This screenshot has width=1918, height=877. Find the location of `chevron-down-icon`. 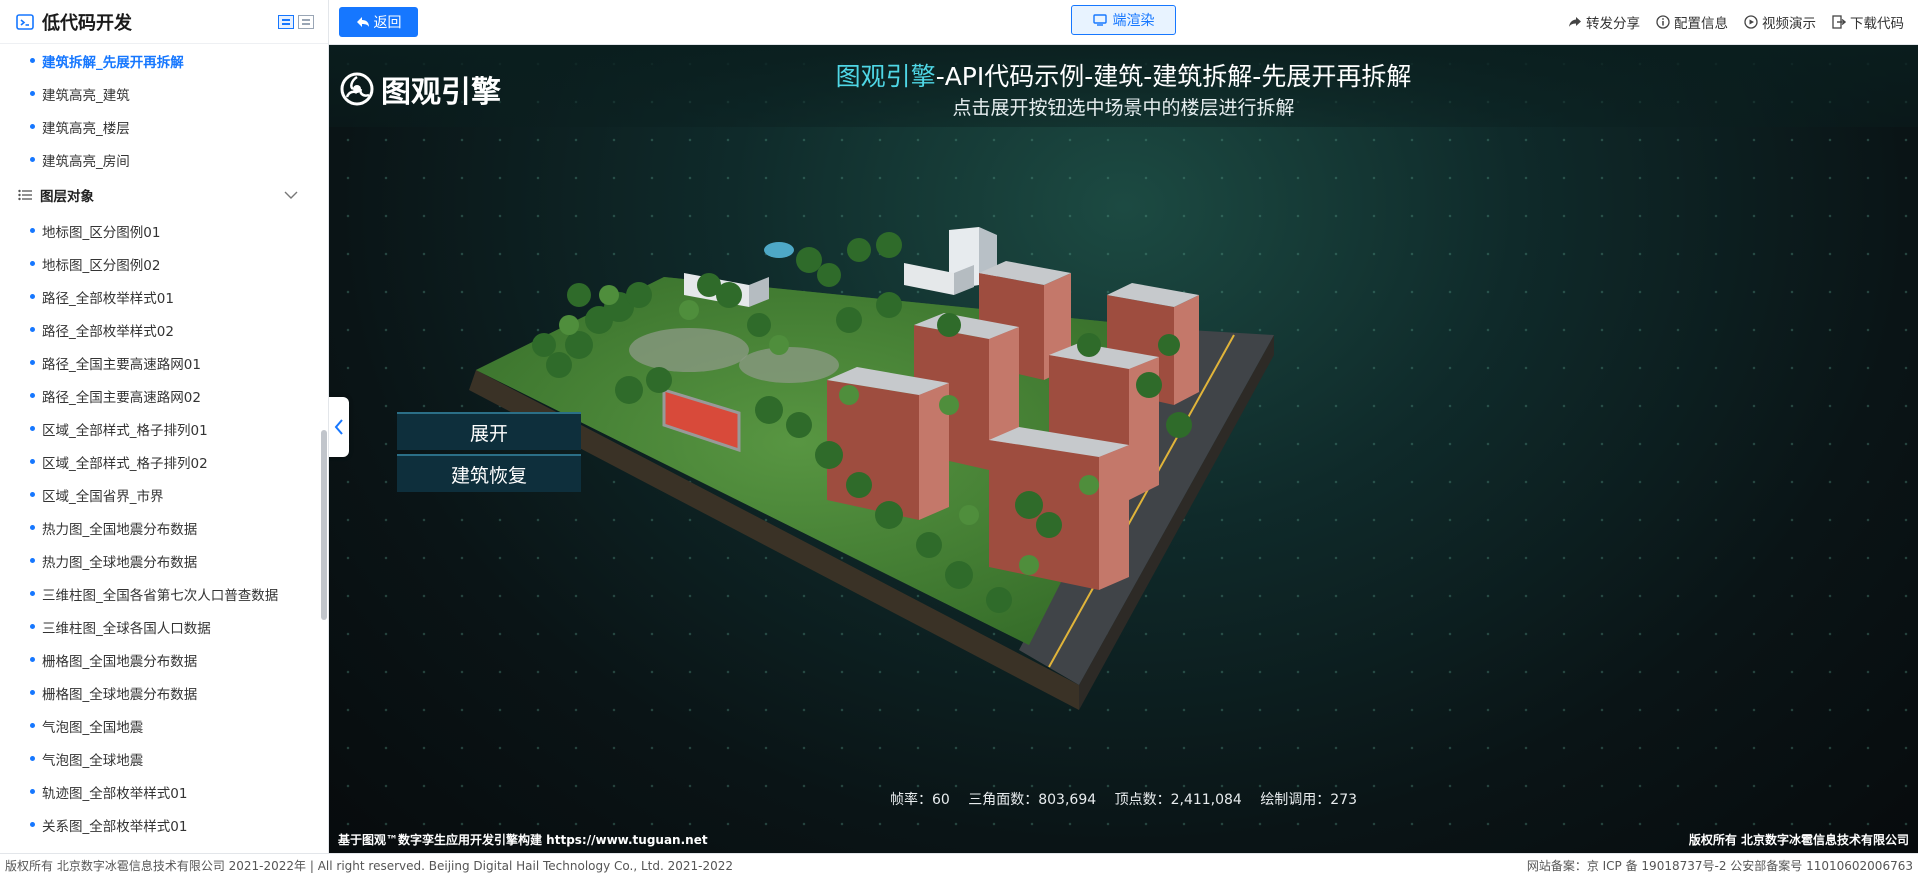

chevron-down-icon is located at coordinates (291, 195).